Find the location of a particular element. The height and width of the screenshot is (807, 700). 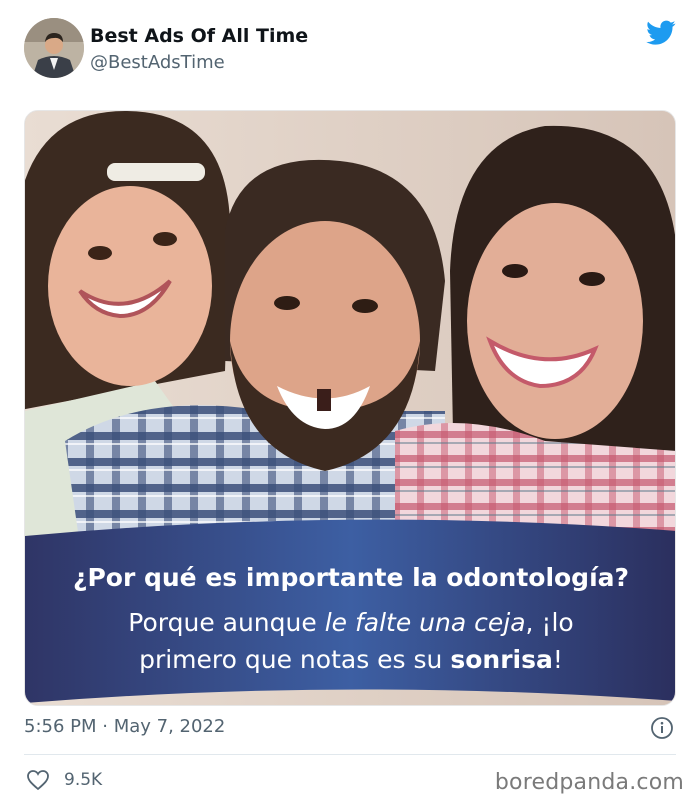

ad-answer-end: ! is located at coordinates (557, 659).